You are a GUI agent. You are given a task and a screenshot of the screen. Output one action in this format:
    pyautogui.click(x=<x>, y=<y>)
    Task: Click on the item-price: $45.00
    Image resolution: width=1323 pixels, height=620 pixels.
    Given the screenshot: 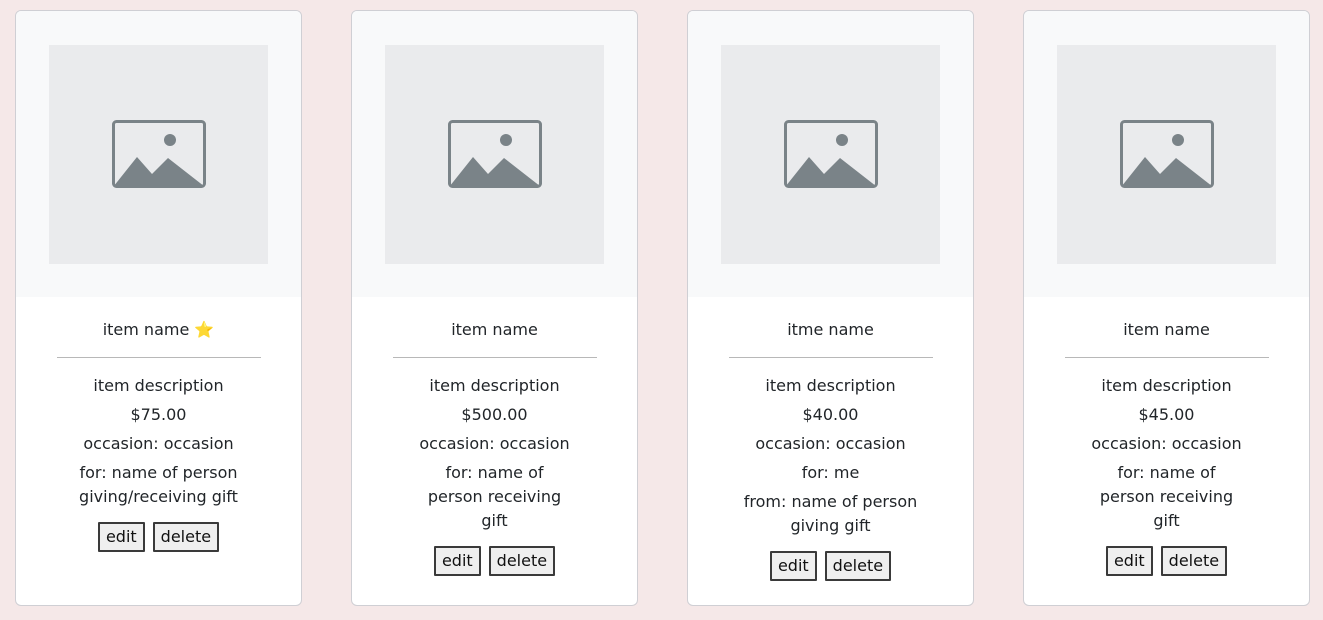 What is the action you would take?
    pyautogui.click(x=1166, y=414)
    